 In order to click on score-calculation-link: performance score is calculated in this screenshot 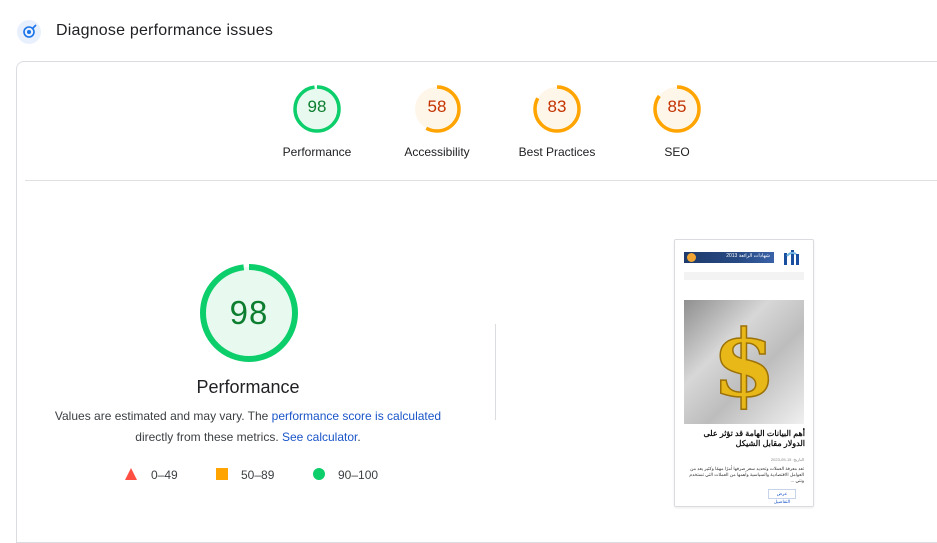, I will do `click(356, 416)`.